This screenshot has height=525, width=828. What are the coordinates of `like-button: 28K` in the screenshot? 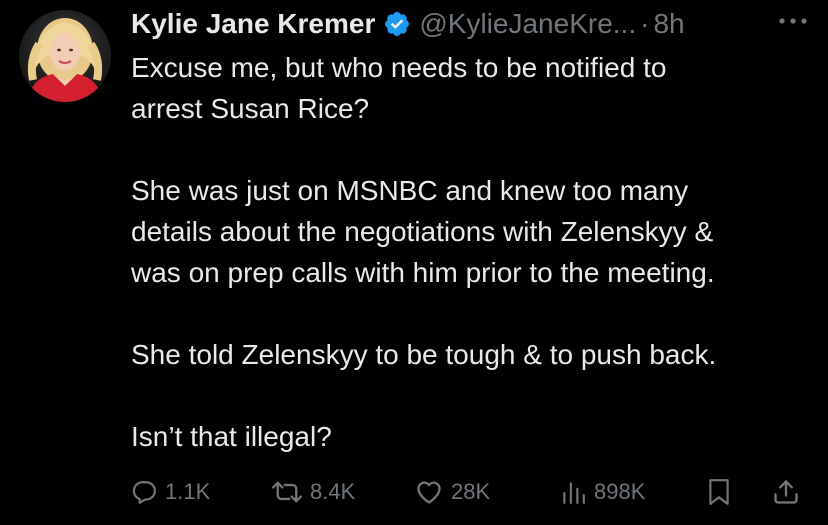 It's located at (452, 492).